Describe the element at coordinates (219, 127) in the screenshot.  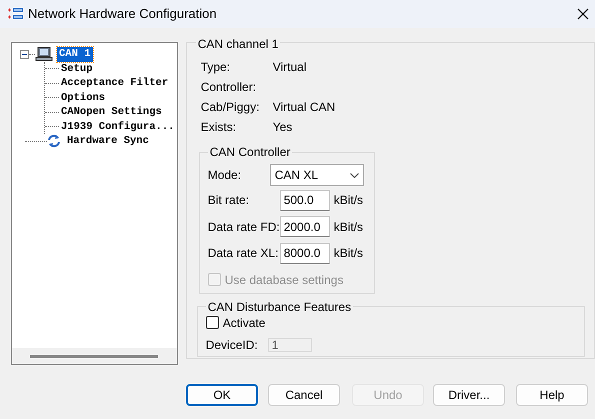
I see `field-label: Exists:` at that location.